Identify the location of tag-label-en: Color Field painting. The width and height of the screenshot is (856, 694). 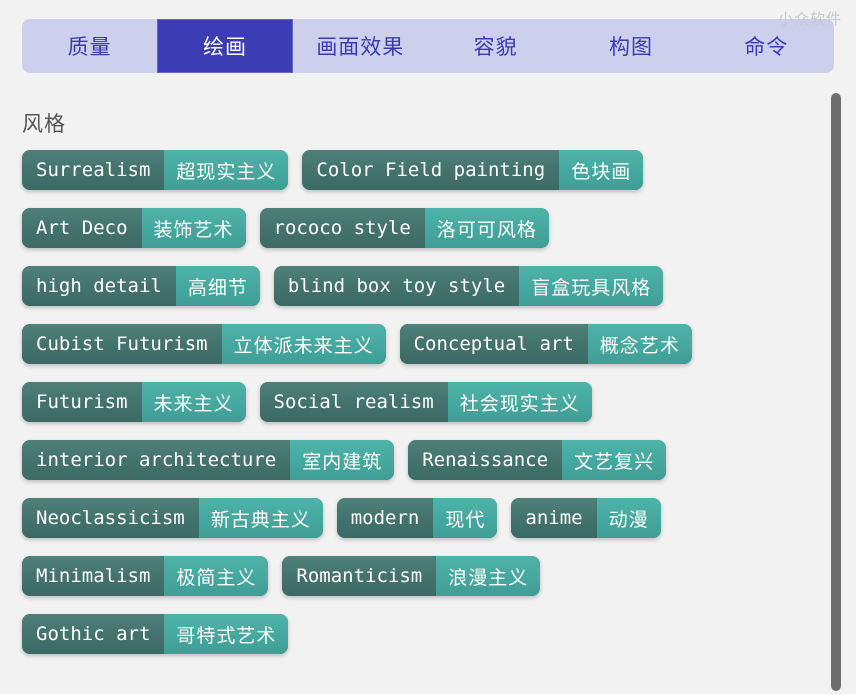
(431, 170).